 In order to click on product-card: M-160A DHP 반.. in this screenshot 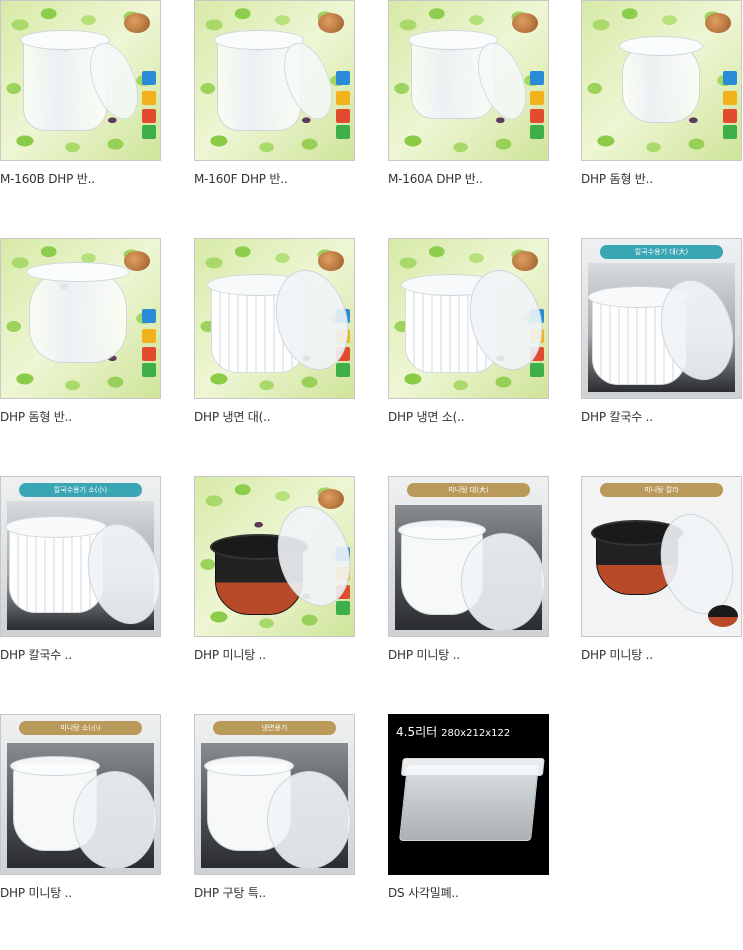, I will do `click(469, 93)`.